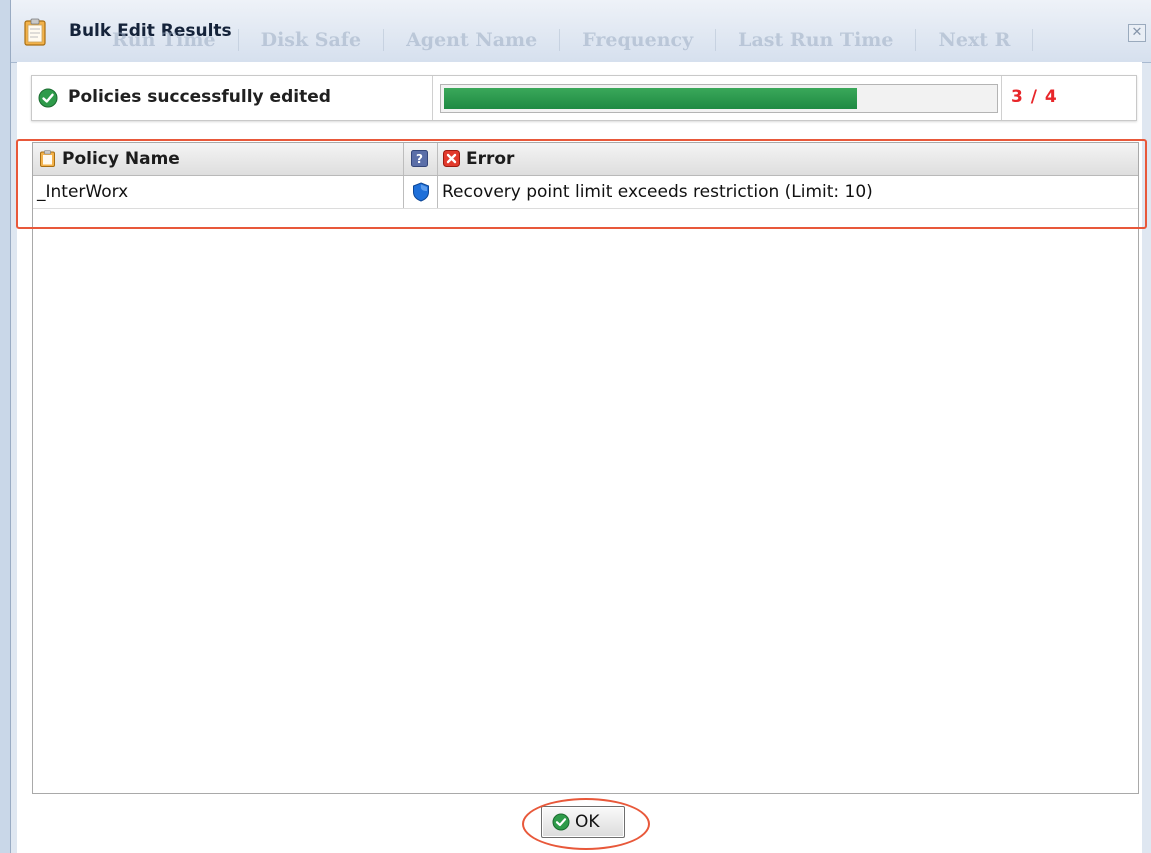 Image resolution: width=1151 pixels, height=853 pixels. Describe the element at coordinates (650, 98) in the screenshot. I see `progress-bar-fill` at that location.